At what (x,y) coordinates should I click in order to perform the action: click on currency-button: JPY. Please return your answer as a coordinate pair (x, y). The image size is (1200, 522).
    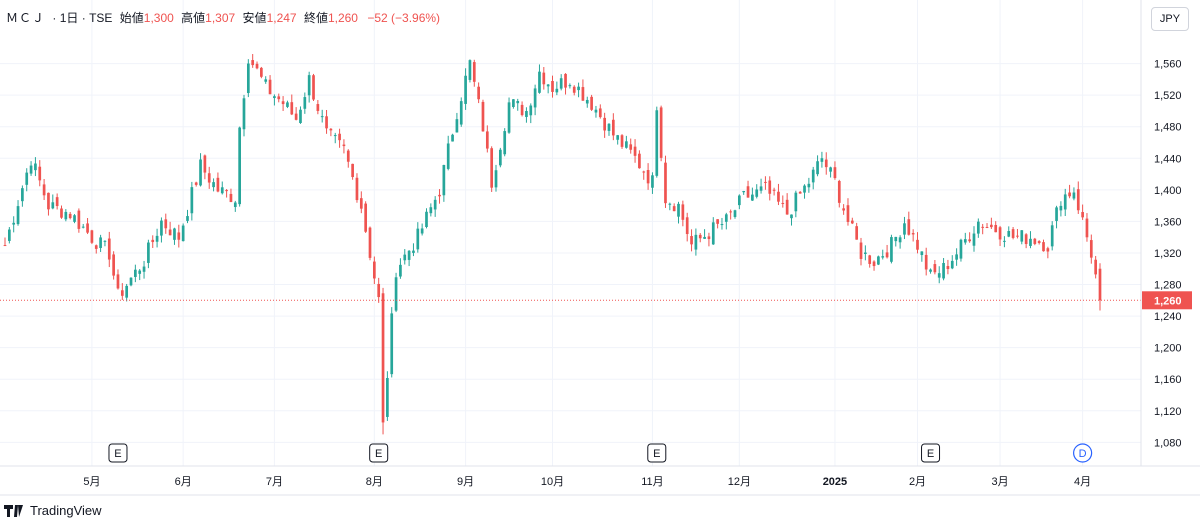
    Looking at the image, I should click on (1170, 19).